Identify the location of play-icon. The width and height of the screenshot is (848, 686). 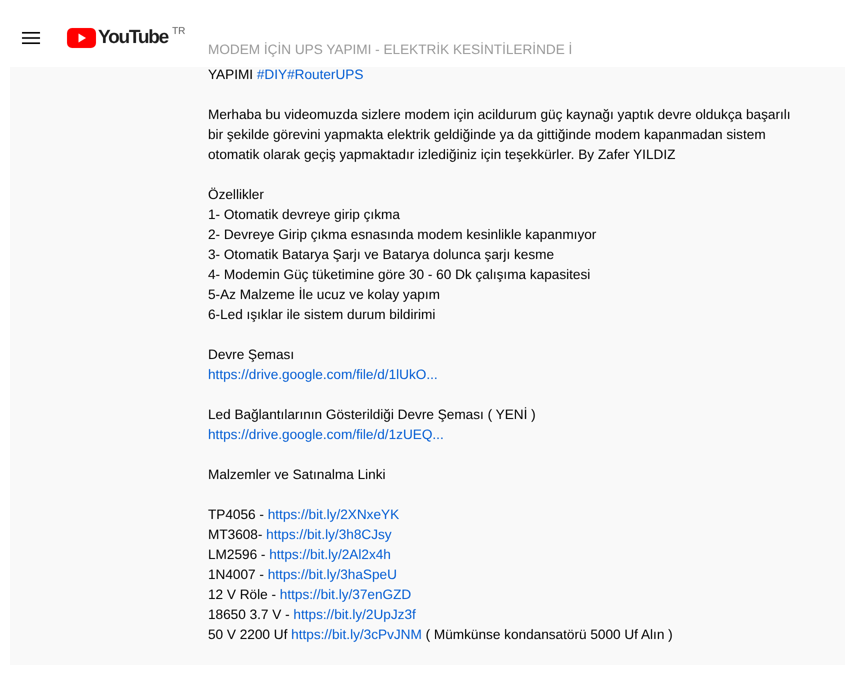
(81, 38).